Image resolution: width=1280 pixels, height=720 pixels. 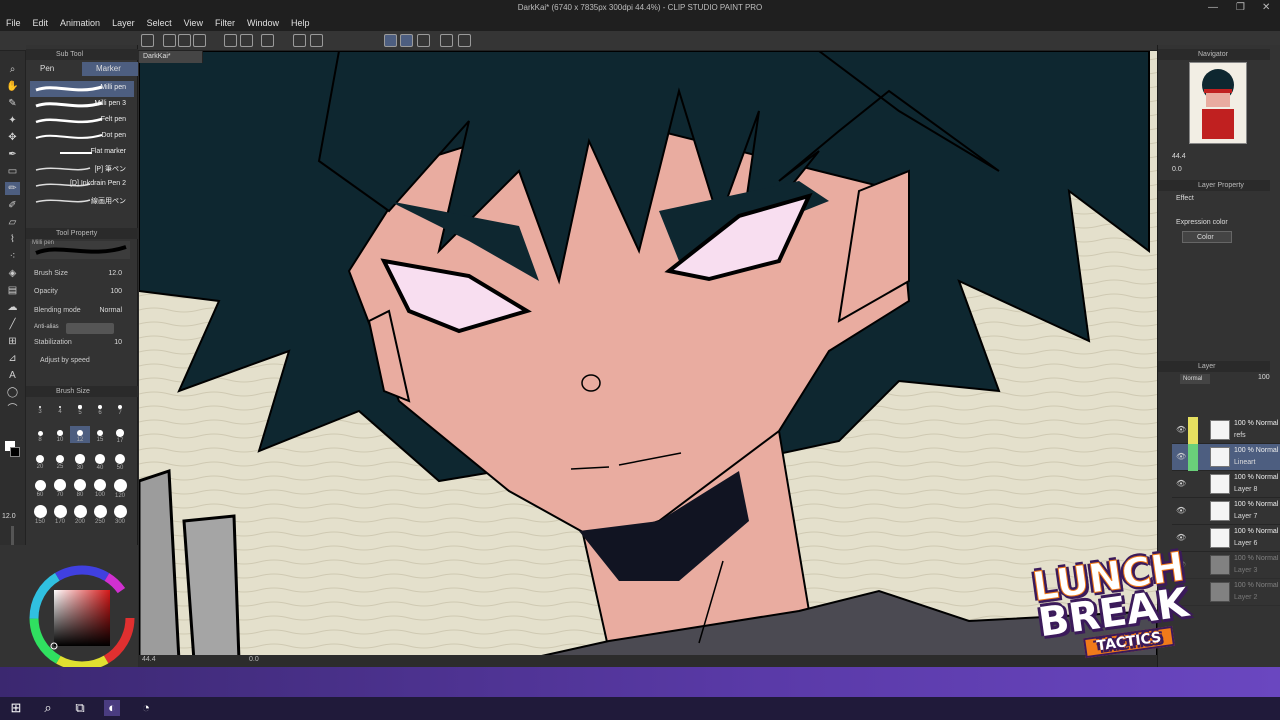 I want to click on brush-size-option: 30, so click(x=80, y=461).